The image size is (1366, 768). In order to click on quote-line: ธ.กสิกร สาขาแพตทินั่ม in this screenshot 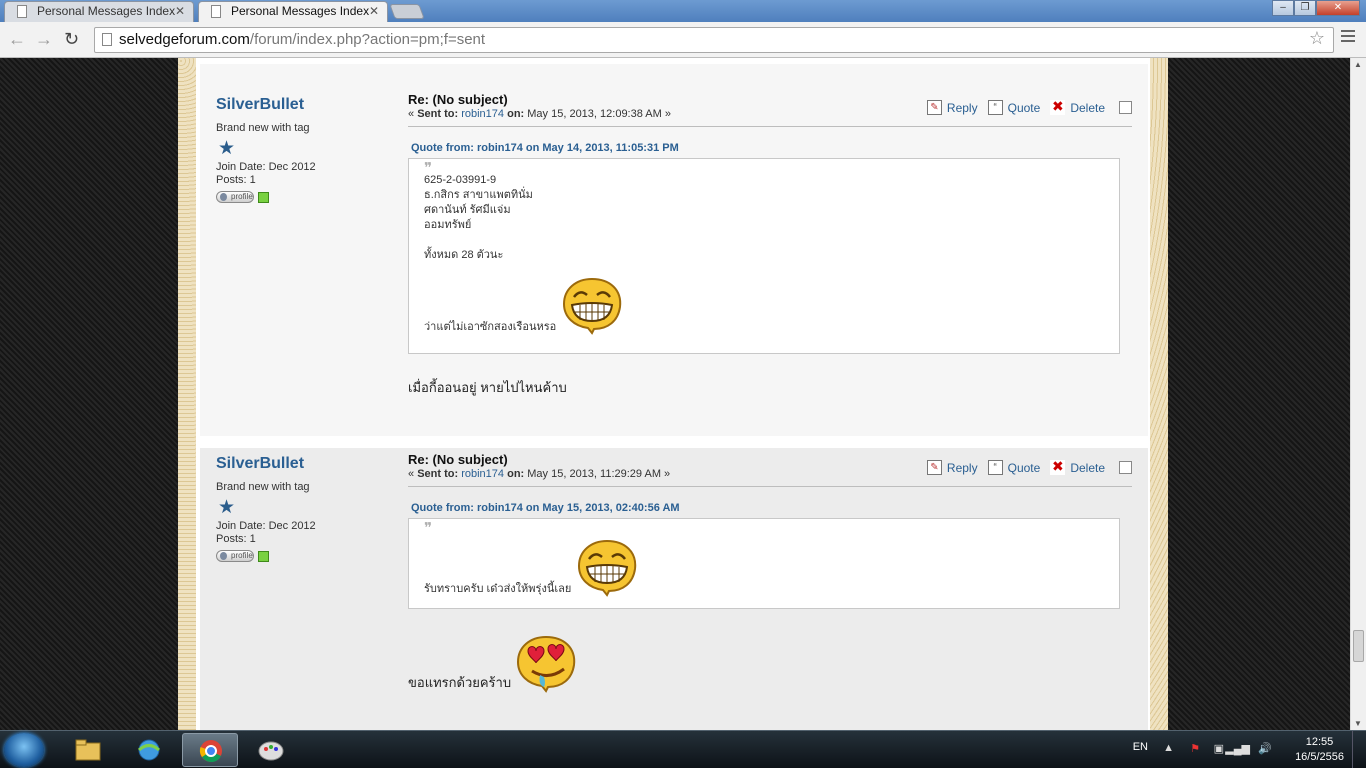, I will do `click(478, 195)`.